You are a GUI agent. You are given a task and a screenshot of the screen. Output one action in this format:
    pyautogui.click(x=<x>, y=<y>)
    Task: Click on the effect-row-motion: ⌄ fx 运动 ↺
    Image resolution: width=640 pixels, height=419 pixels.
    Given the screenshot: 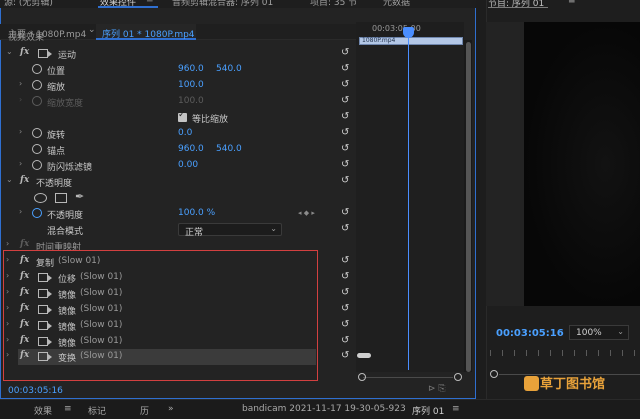 What is the action you would take?
    pyautogui.click(x=178, y=54)
    